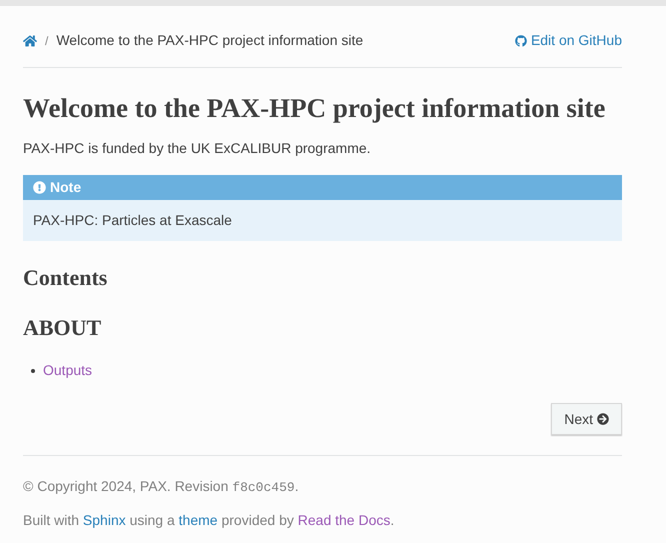 The height and width of the screenshot is (543, 666). What do you see at coordinates (161, 487) in the screenshot?
I see `copyright-text: © Copyright 2024, PAX. Revision f8c0c459.` at bounding box center [161, 487].